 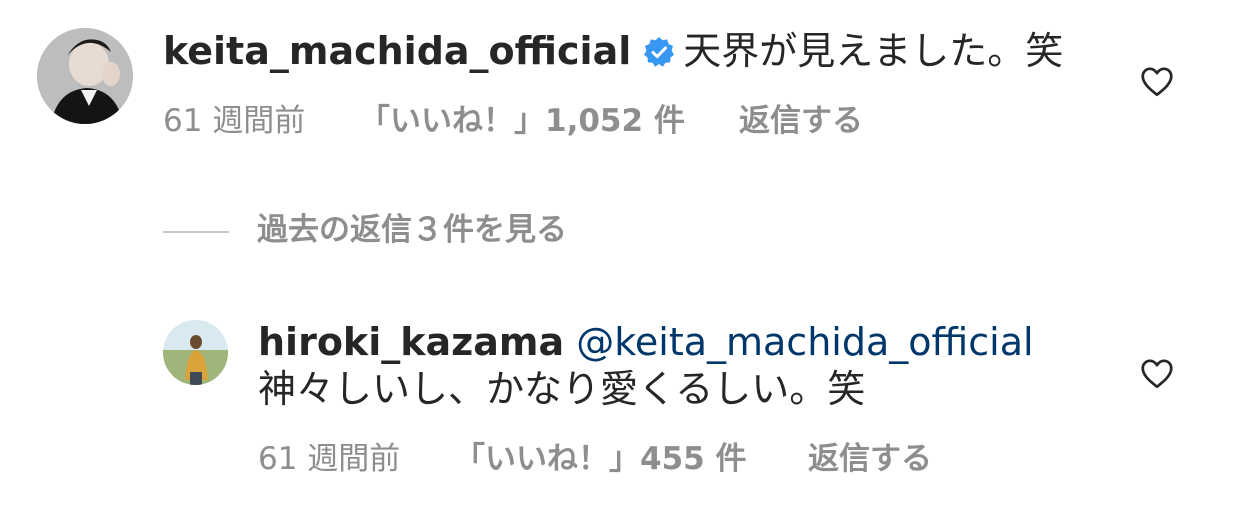 I want to click on divider, so click(x=196, y=231).